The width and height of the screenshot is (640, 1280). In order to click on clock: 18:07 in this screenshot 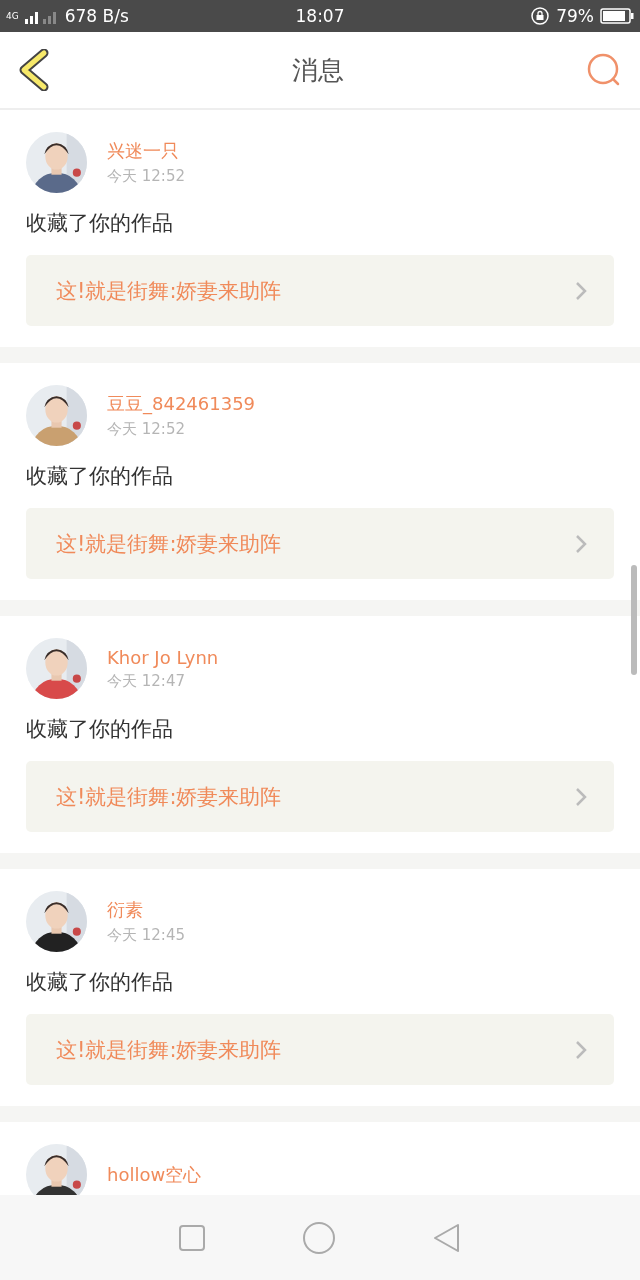, I will do `click(320, 16)`.